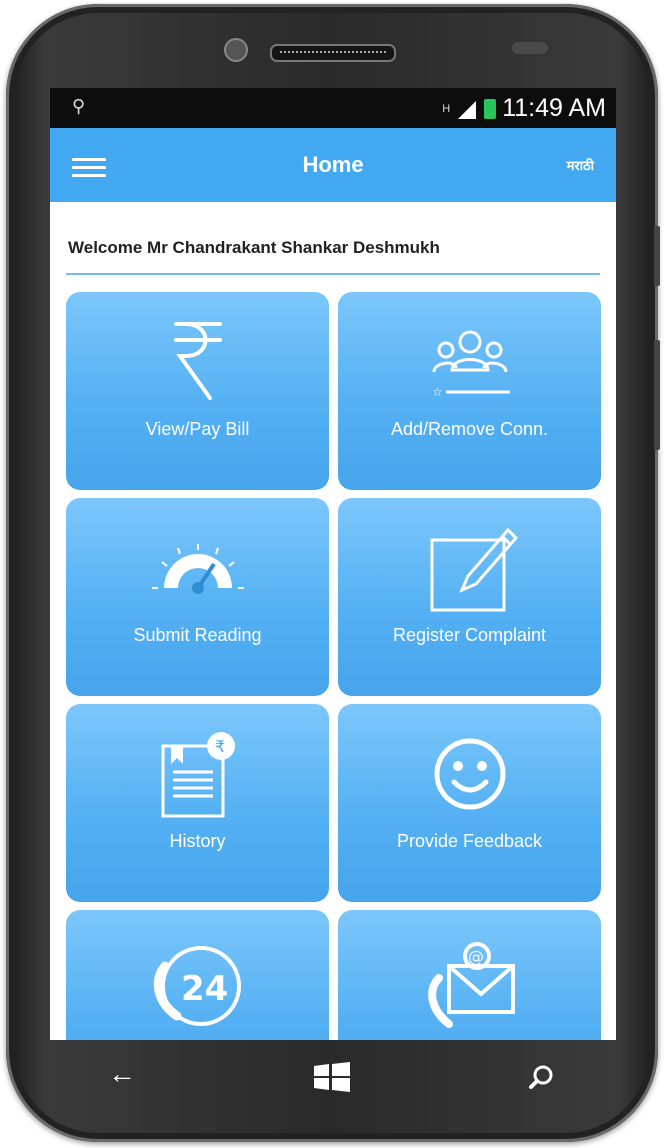 The height and width of the screenshot is (1148, 666). Describe the element at coordinates (333, 108) in the screenshot. I see `status-bar: ⚲ H 11:49 AM` at that location.